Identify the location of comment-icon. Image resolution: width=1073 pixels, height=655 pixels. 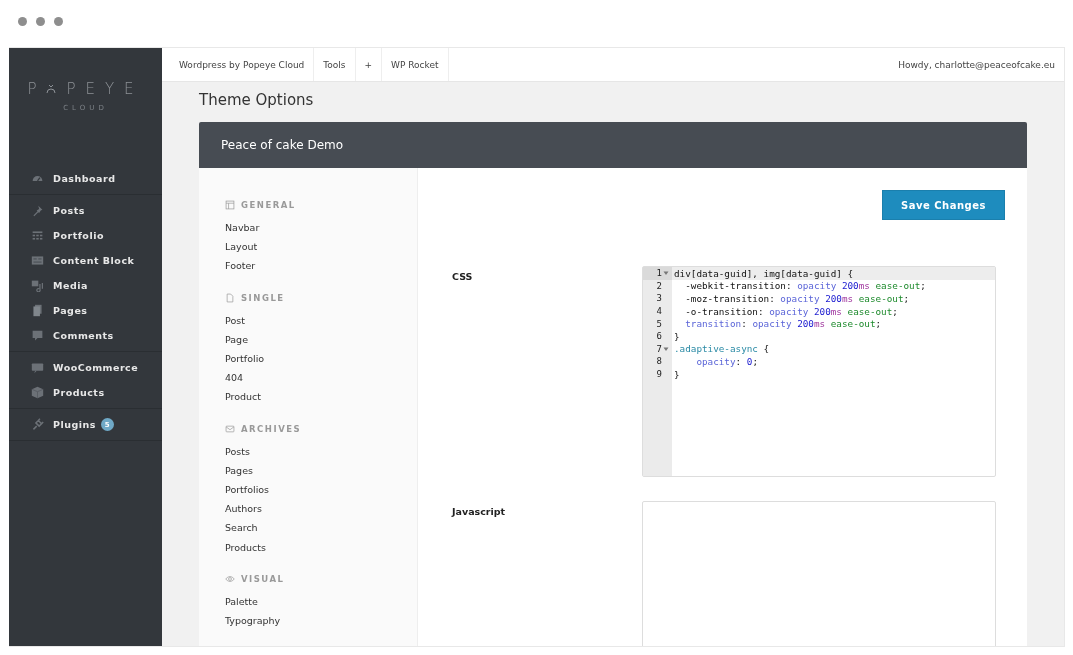
(37, 335).